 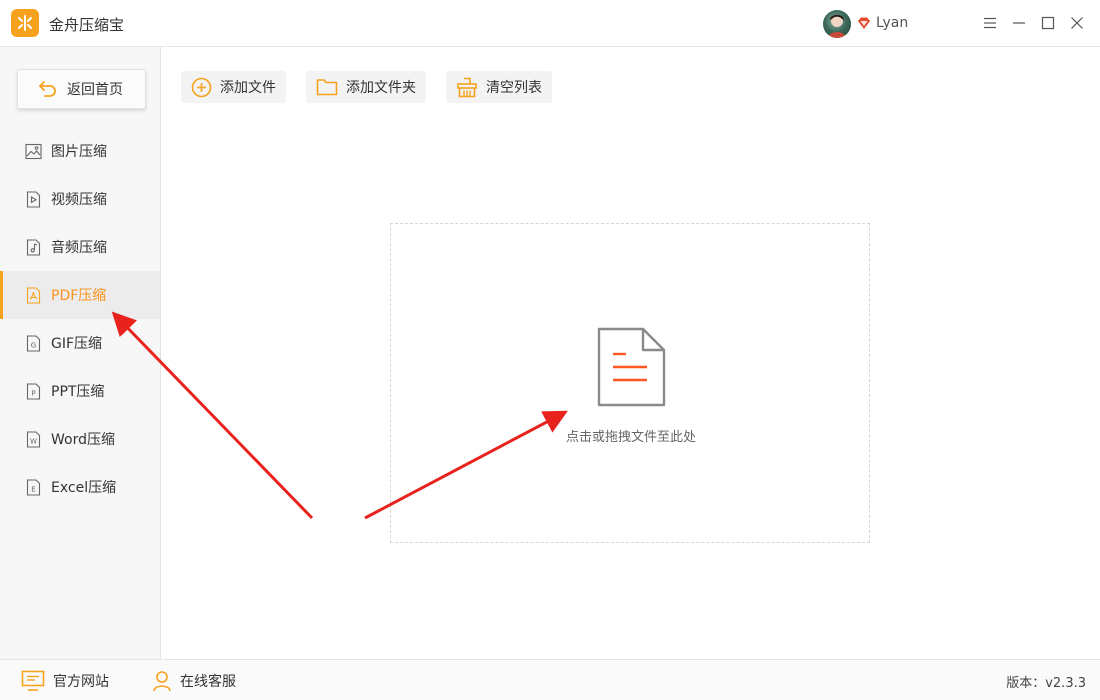 I want to click on app-title: 金舟压缩宝, so click(x=87, y=25).